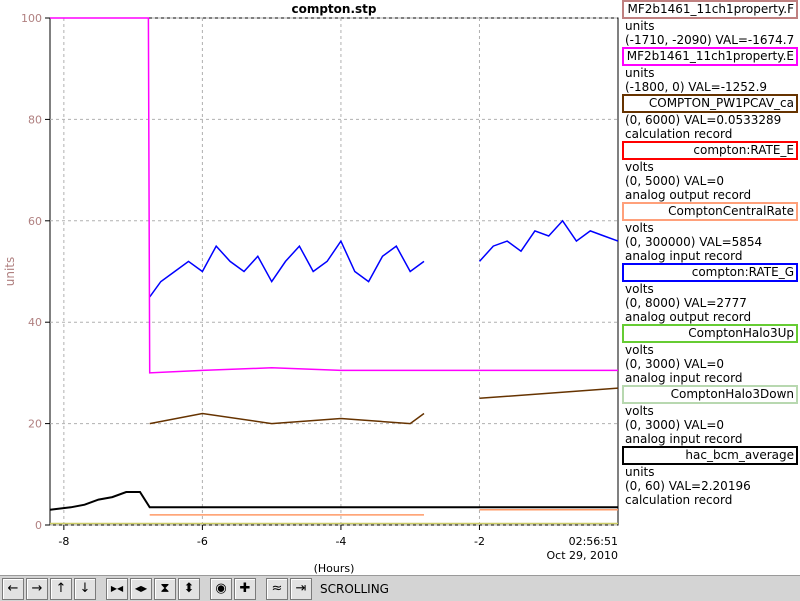 This screenshot has width=800, height=601. I want to click on legend-item-detail: (0, 60) VAL=2.20196, so click(688, 486).